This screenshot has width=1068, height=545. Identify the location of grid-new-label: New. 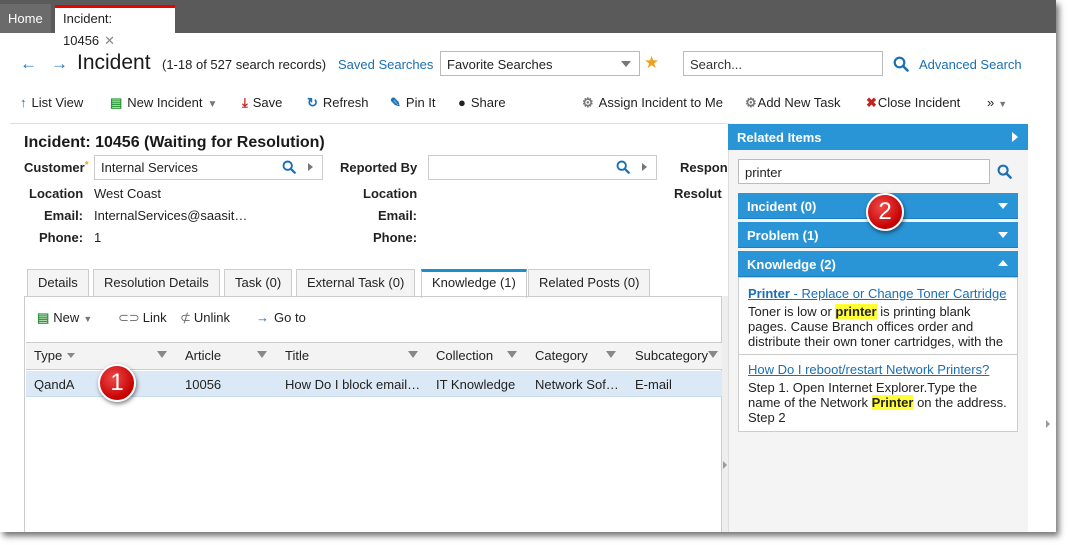
(66, 317).